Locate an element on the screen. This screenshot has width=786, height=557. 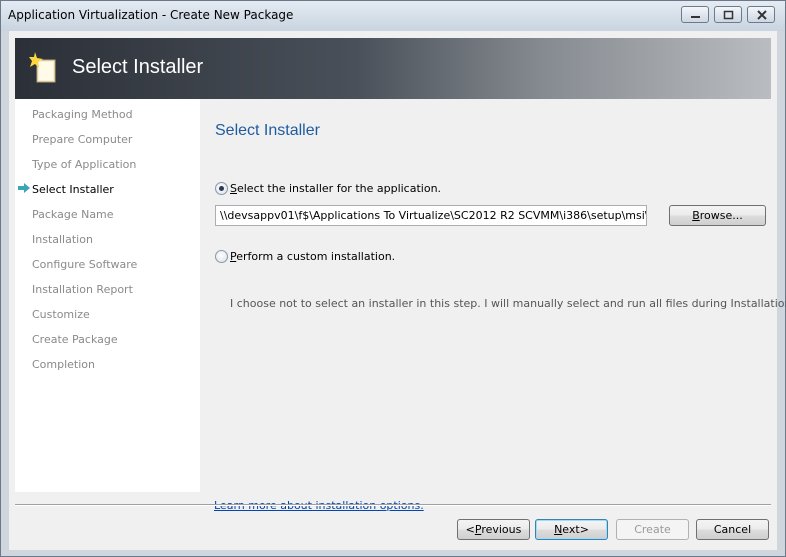
nav-item-customize: Customize is located at coordinates (61, 314).